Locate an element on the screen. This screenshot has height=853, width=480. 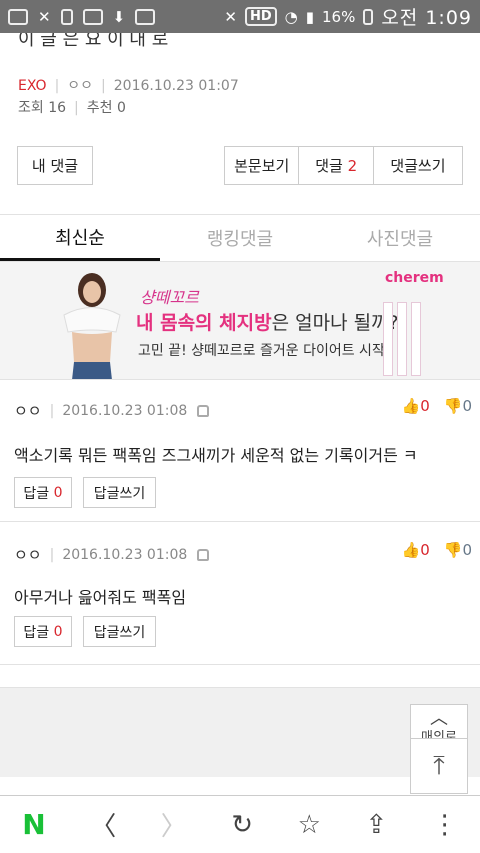
view-count: 조회 16 is located at coordinates (42, 108).